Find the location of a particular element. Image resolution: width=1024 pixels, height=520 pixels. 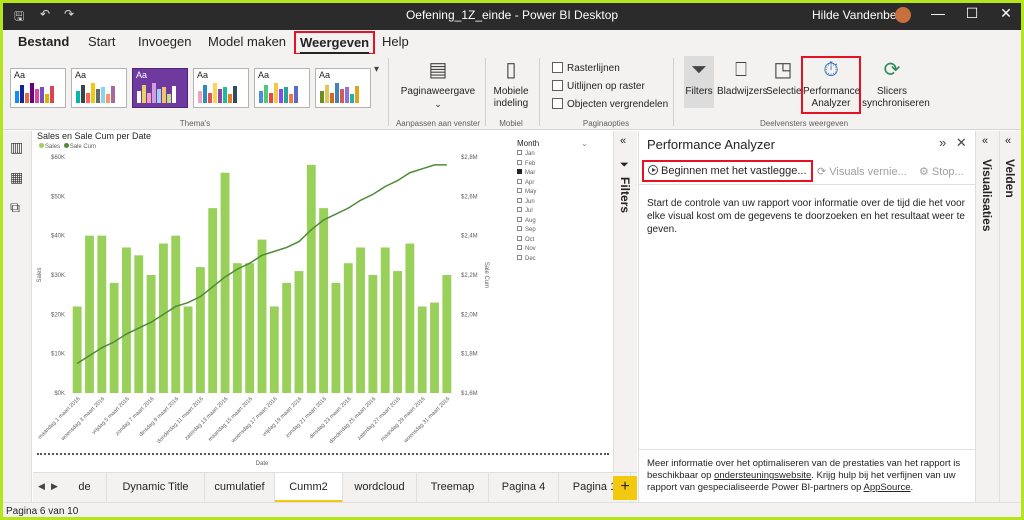

y-tick-label: $0K is located at coordinates (59, 394).